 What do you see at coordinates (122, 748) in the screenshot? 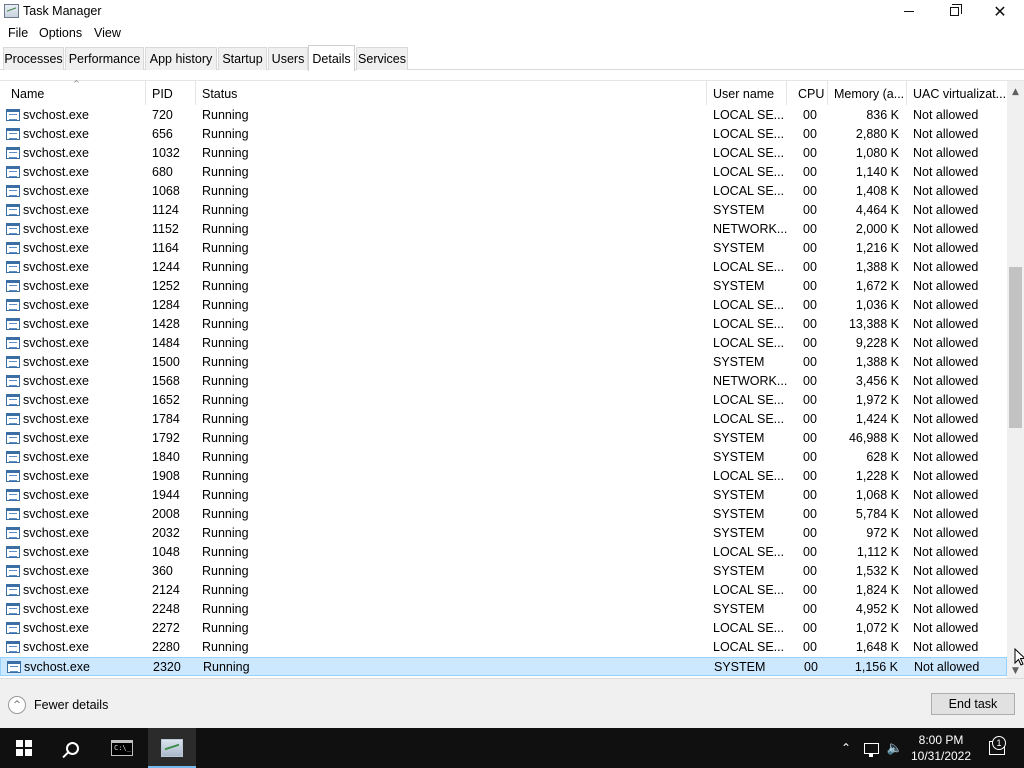
I see `taskbar-command-prompt: C:\_` at bounding box center [122, 748].